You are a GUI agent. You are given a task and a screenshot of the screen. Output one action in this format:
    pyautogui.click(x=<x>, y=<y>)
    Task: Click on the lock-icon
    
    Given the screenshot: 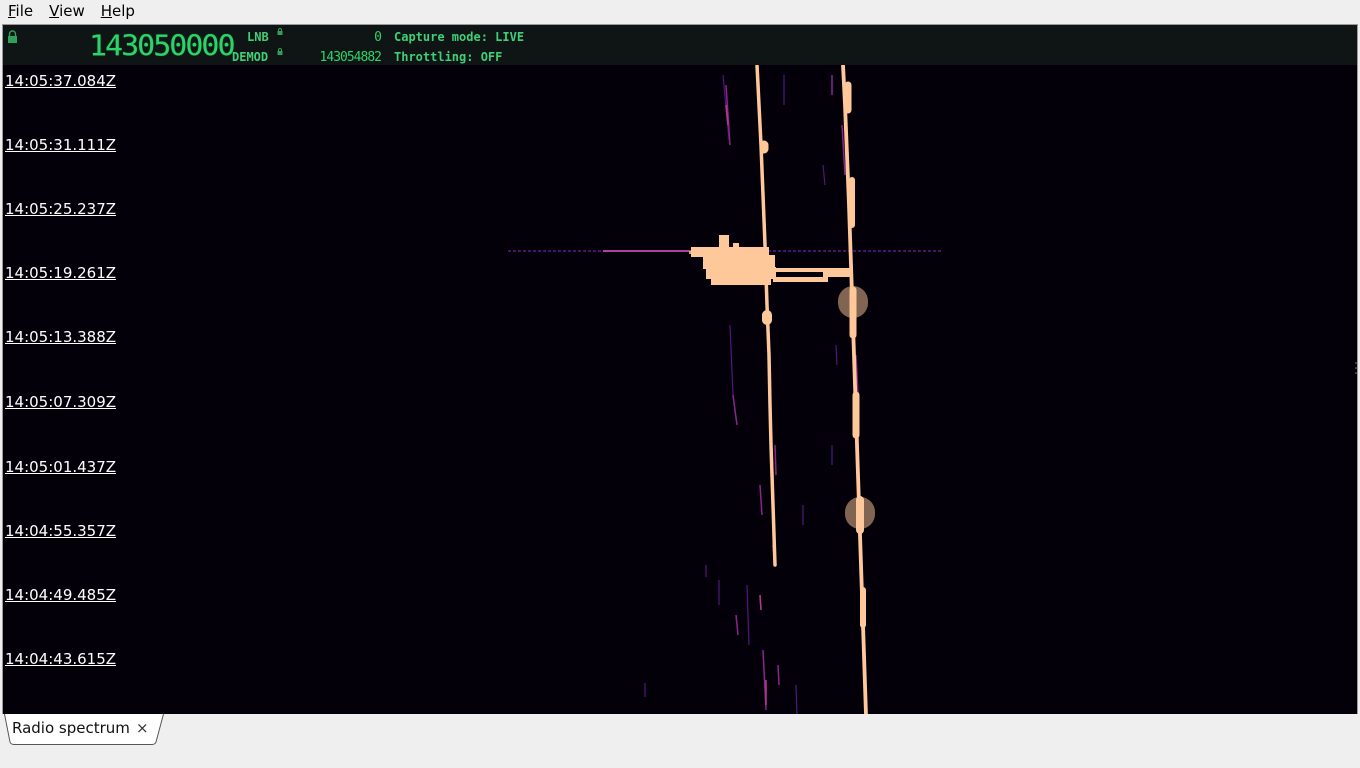 What is the action you would take?
    pyautogui.click(x=12, y=36)
    